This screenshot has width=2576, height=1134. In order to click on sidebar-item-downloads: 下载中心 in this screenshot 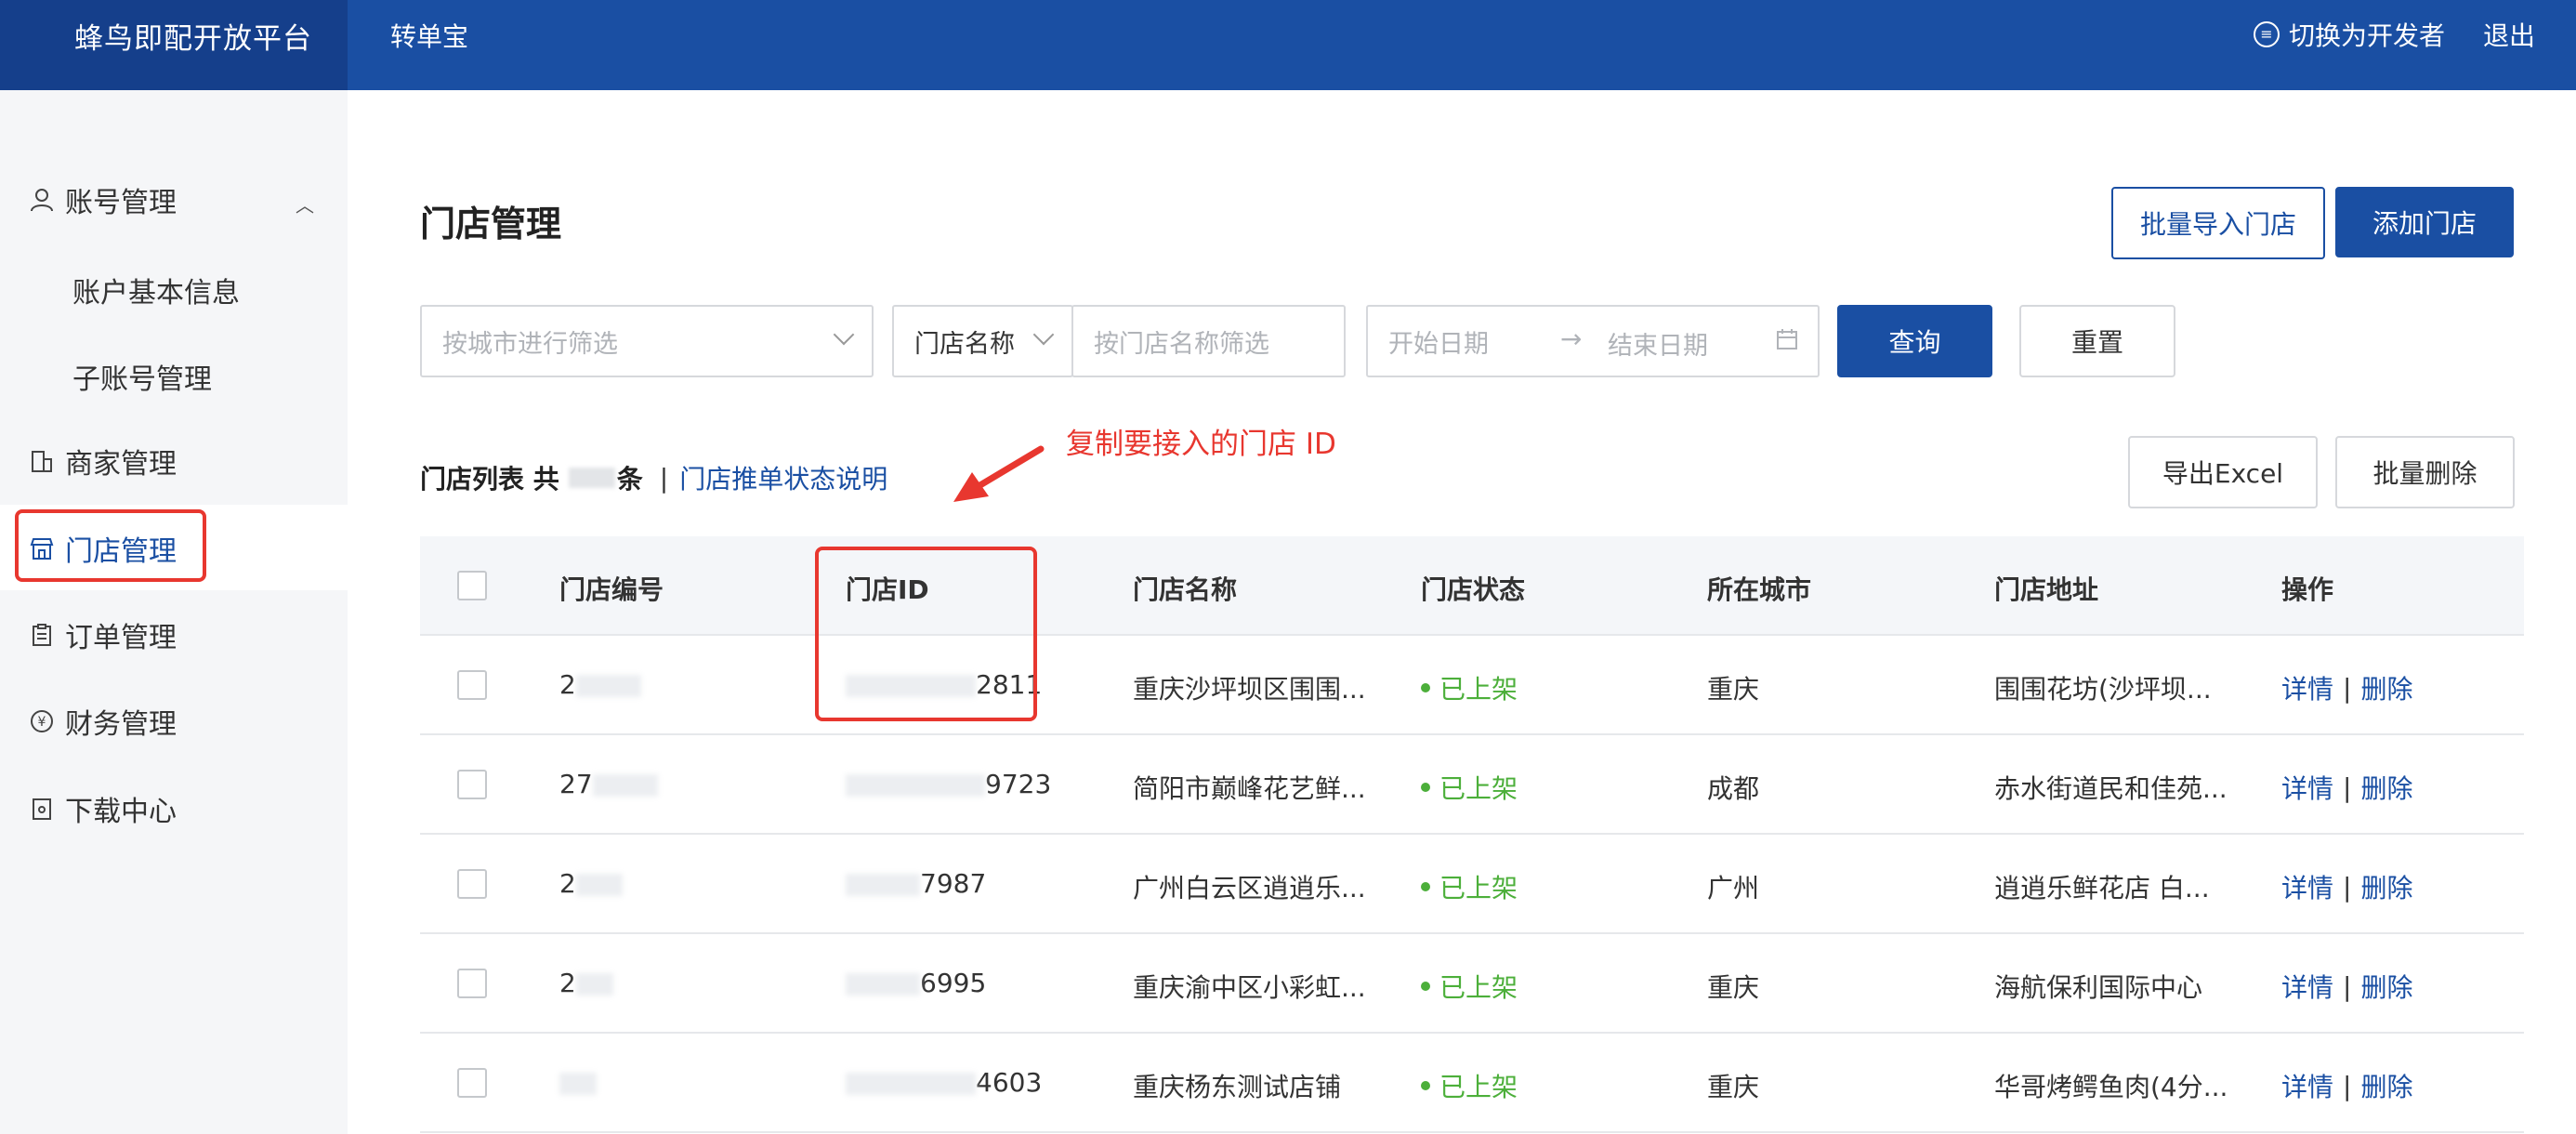, I will do `click(102, 809)`.